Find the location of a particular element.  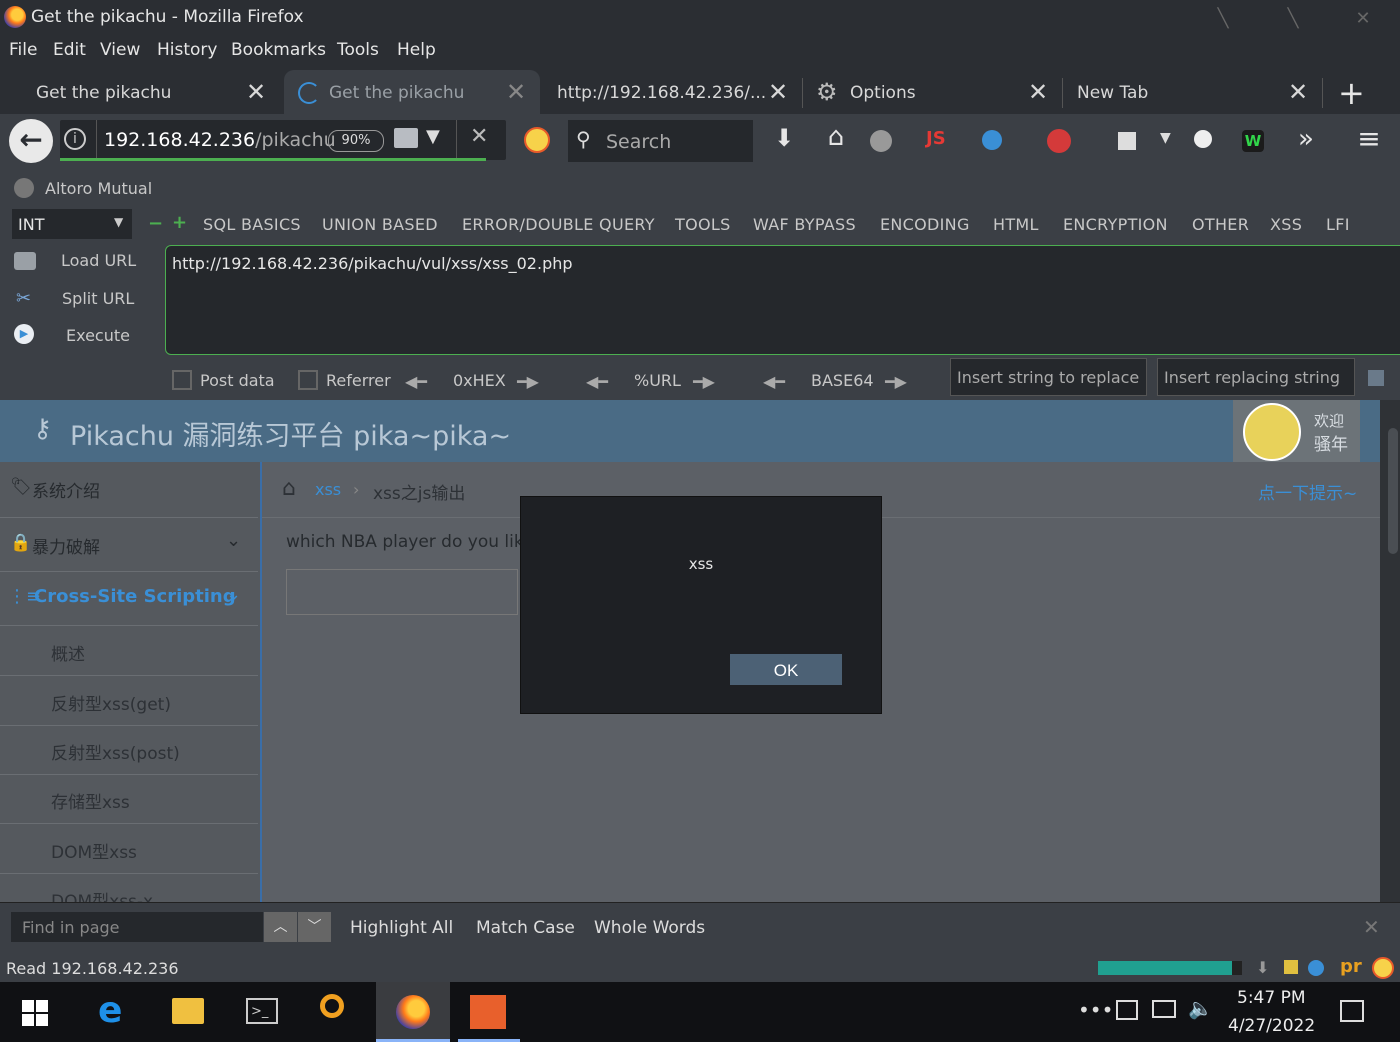

hackbar-menu-encoding: ENCODING is located at coordinates (925, 224).